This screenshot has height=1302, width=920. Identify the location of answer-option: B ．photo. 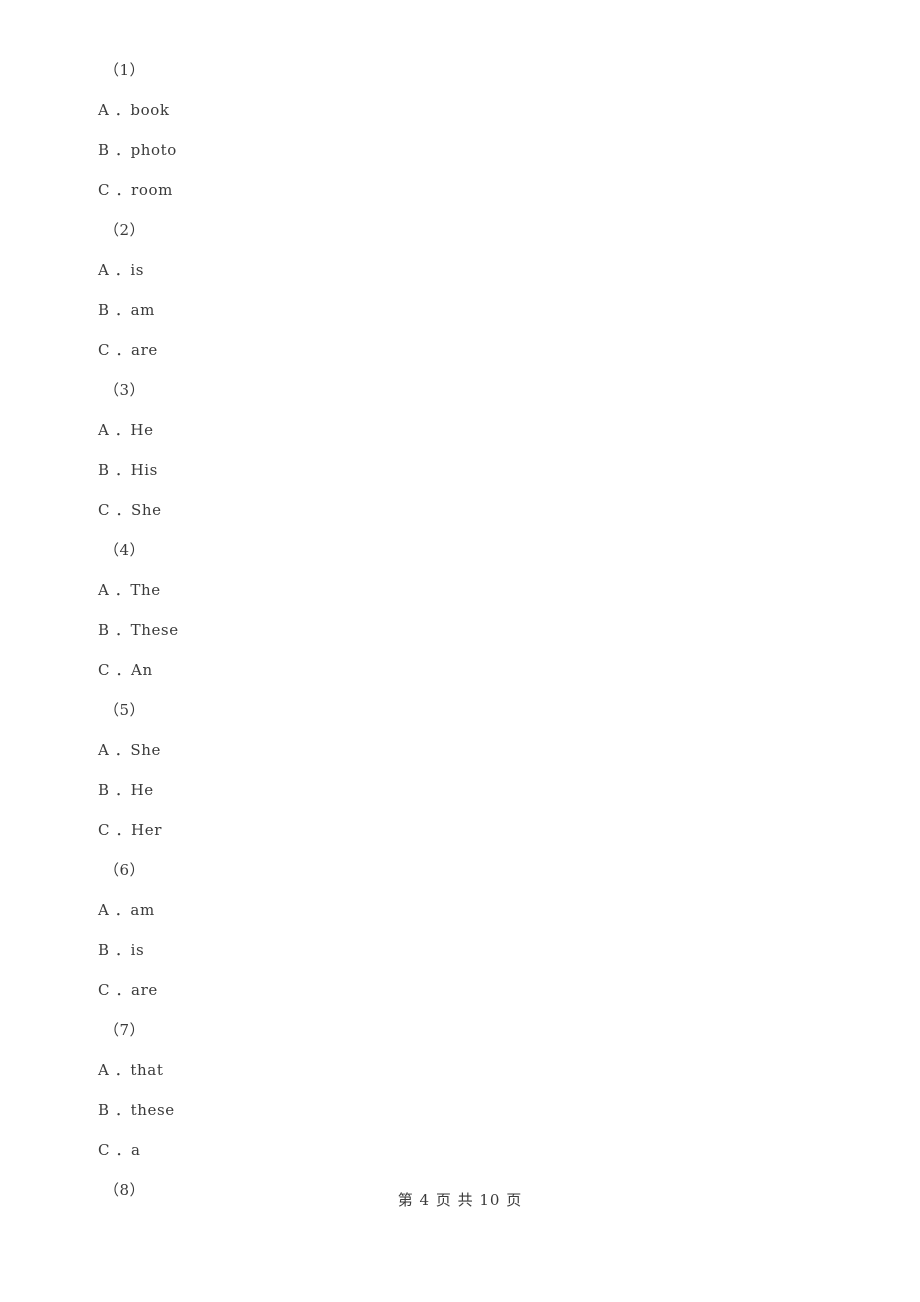
(460, 150).